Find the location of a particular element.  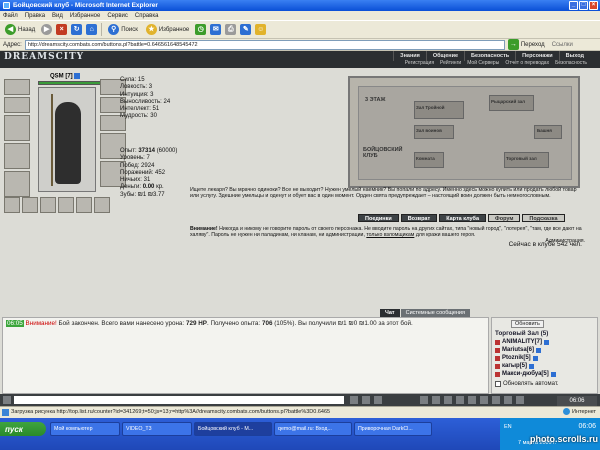

stop-icon: × is located at coordinates (62, 29).